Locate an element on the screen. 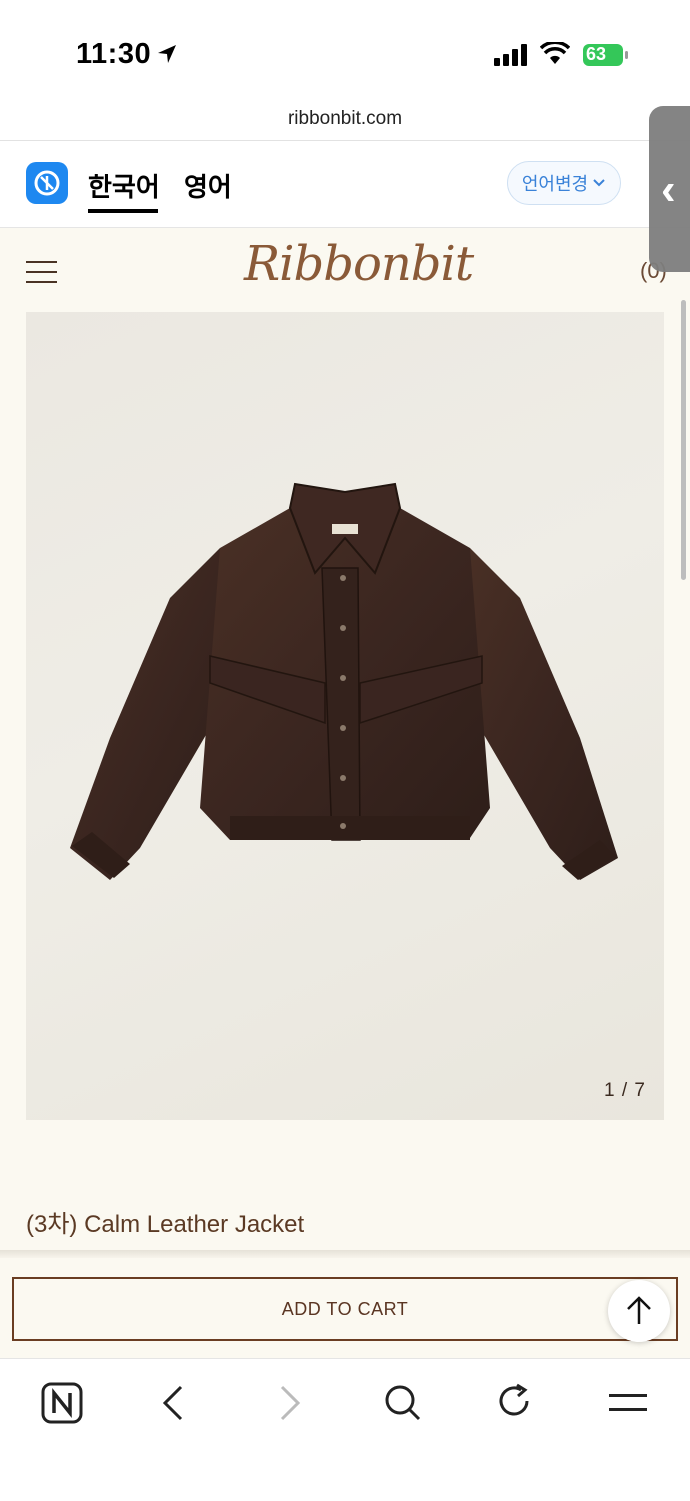  scrollbar is located at coordinates (683, 440).